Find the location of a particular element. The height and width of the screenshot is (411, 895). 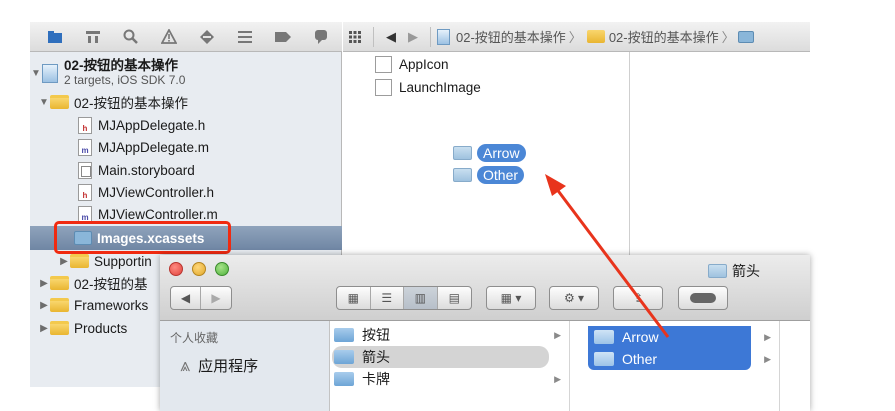

list-view-icon: ☰ is located at coordinates (387, 298).